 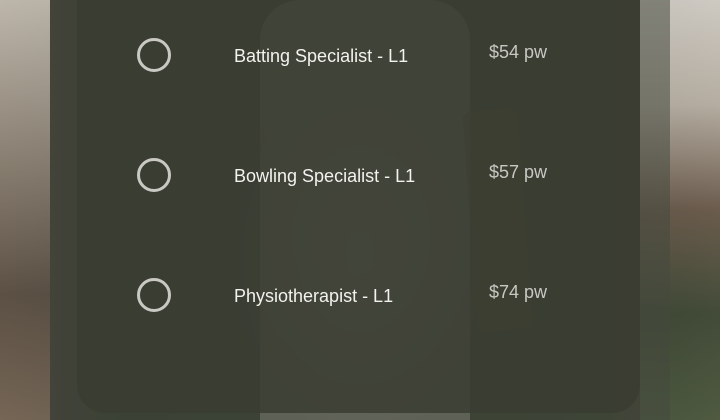 I want to click on option-bowling-specialist: Bowling Specialist - L1 $57 pw, so click(x=358, y=173).